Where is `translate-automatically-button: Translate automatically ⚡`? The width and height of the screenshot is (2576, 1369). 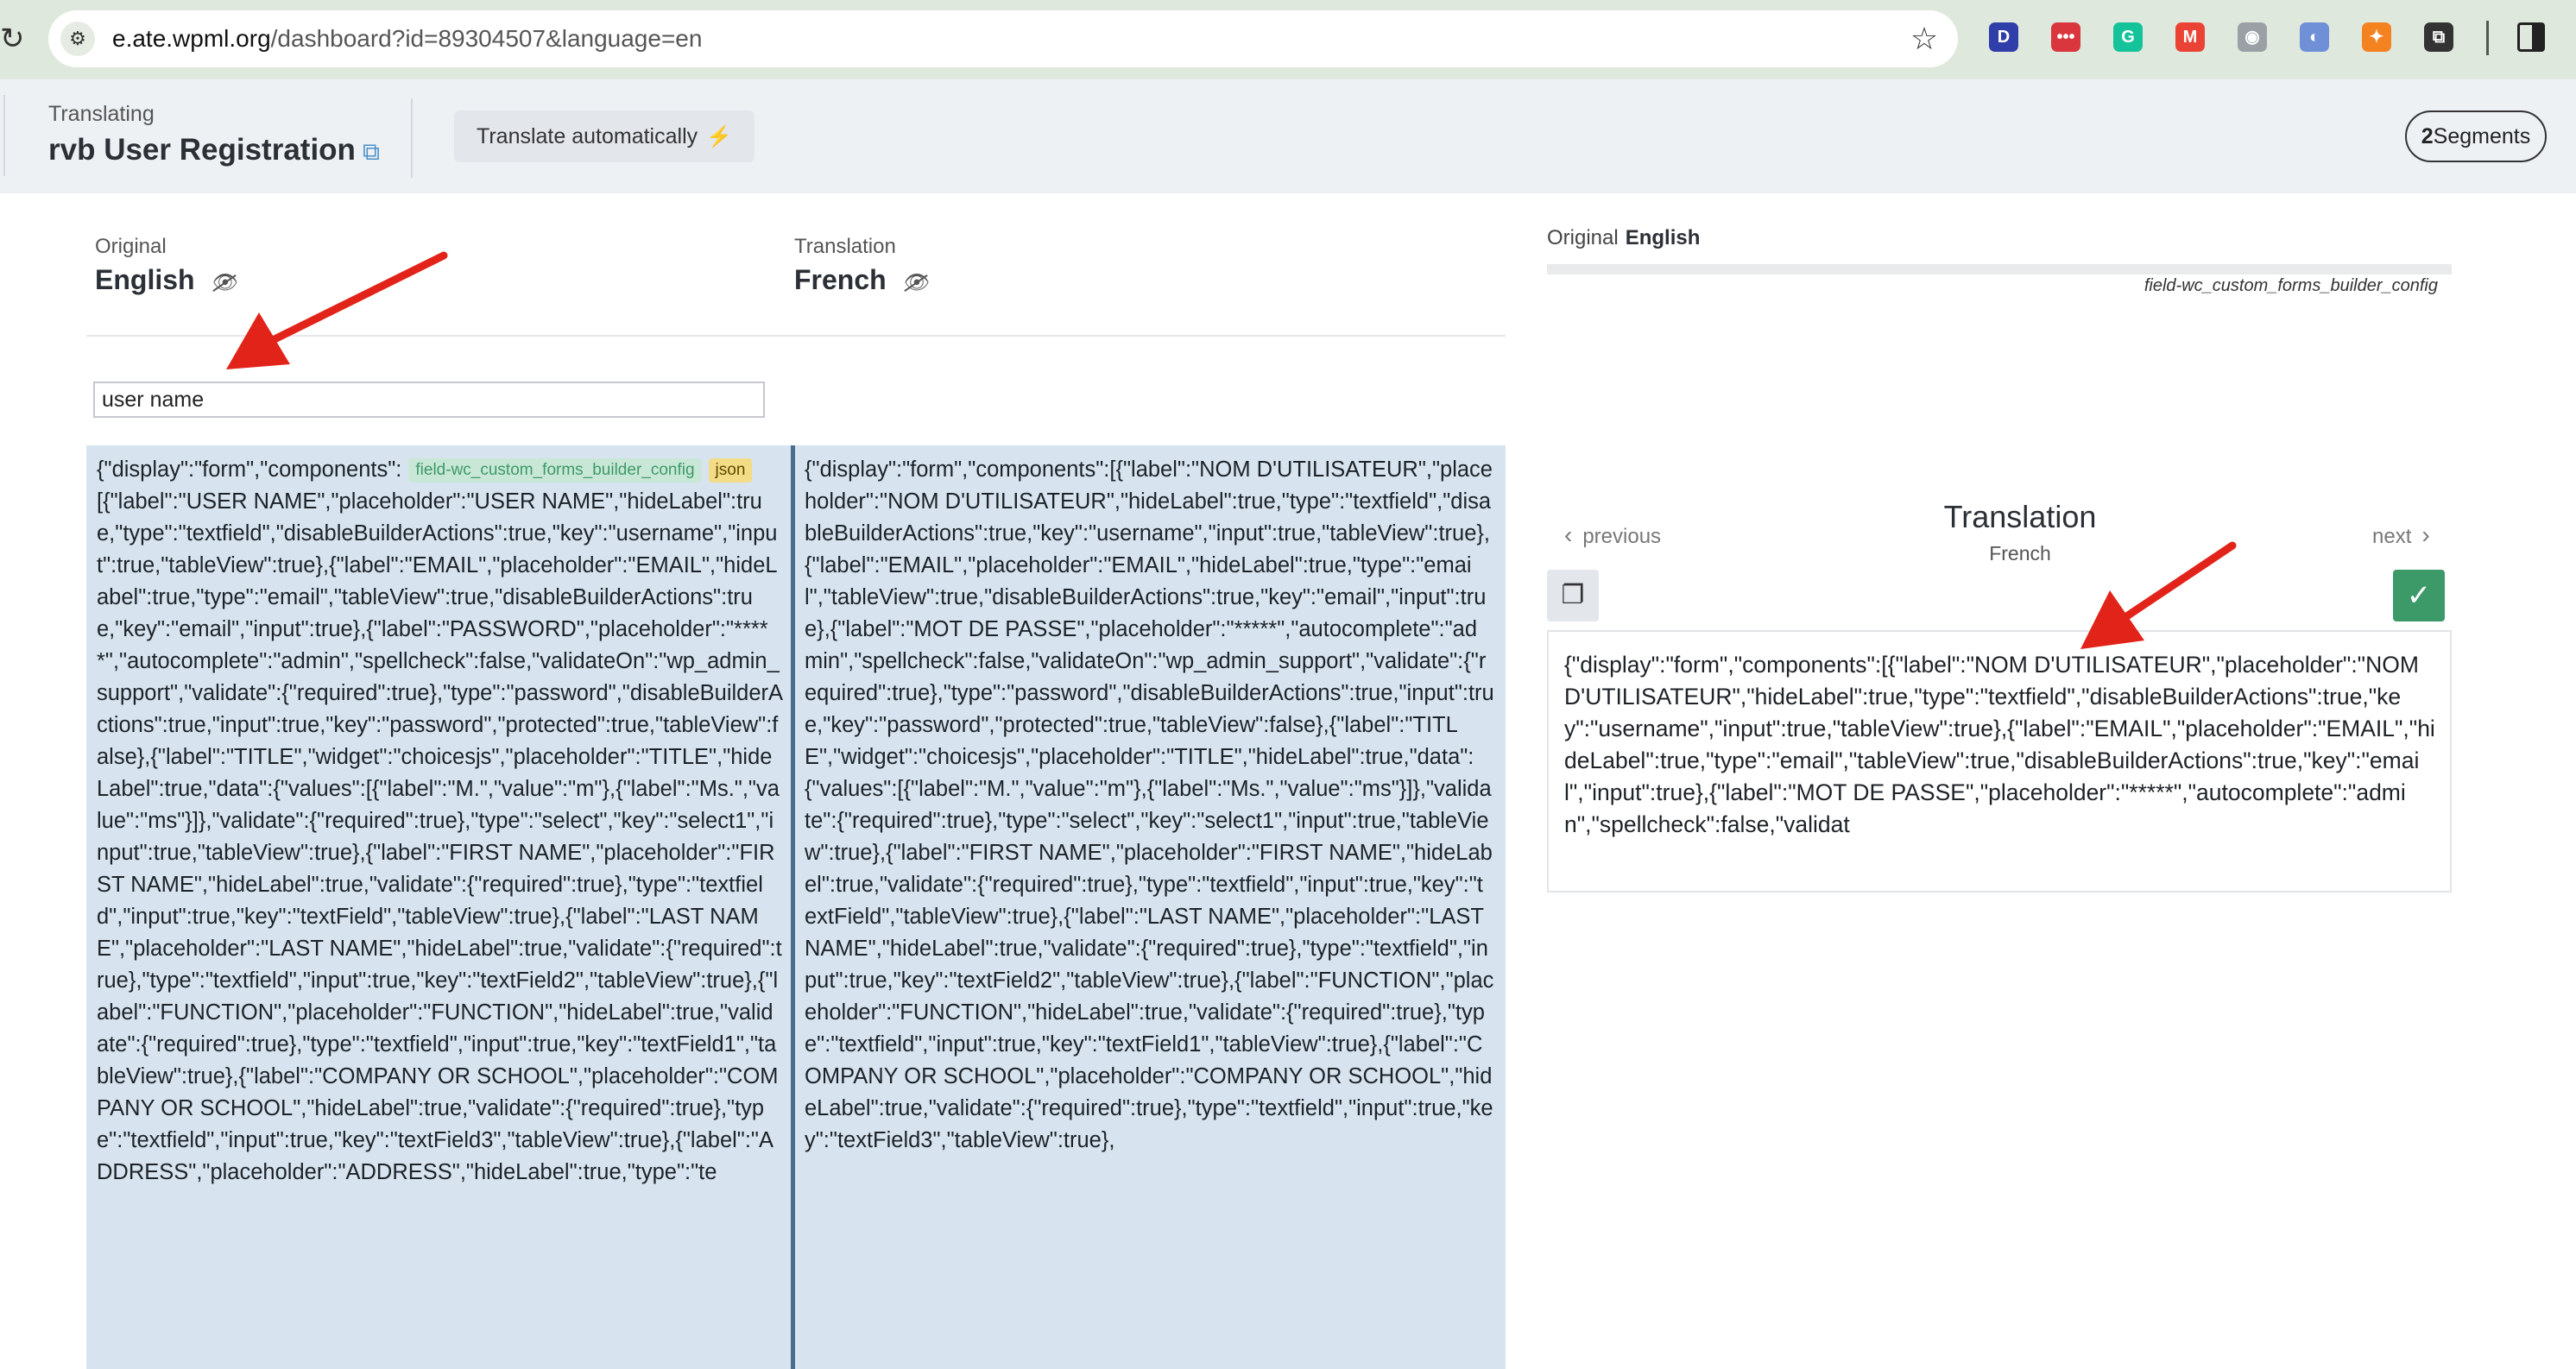
translate-automatically-button: Translate automatically ⚡ is located at coordinates (604, 136).